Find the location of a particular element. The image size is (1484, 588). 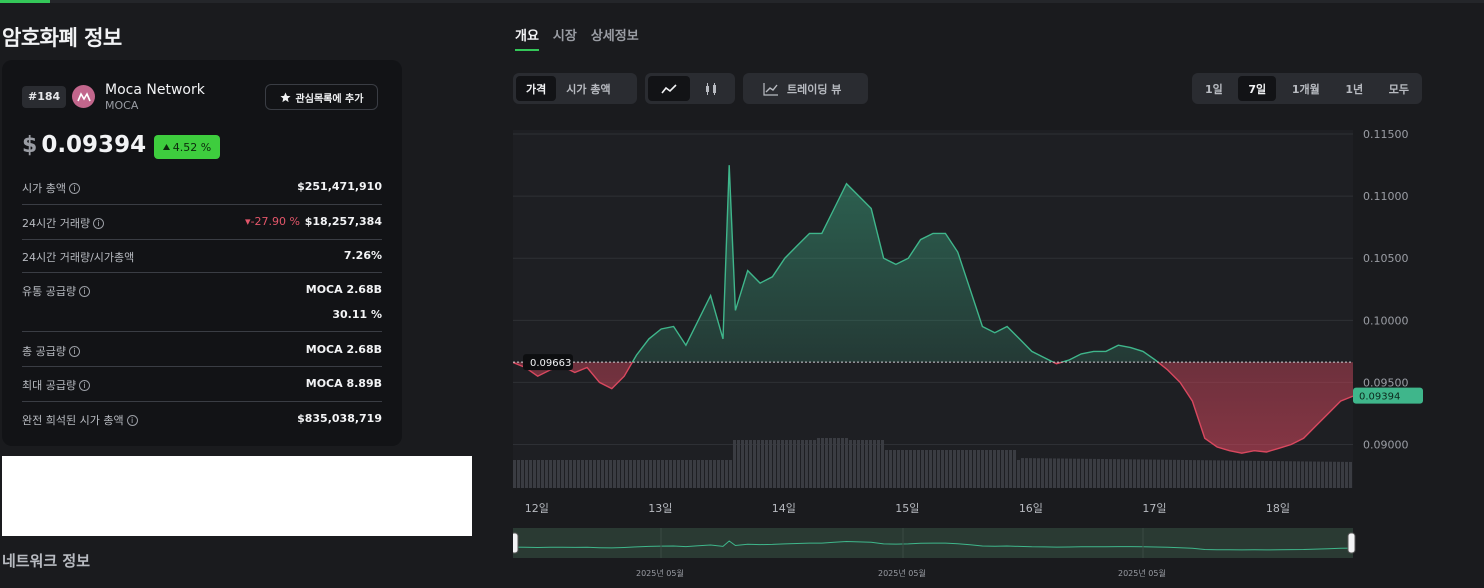

range-1y: 1년 is located at coordinates (1354, 88).